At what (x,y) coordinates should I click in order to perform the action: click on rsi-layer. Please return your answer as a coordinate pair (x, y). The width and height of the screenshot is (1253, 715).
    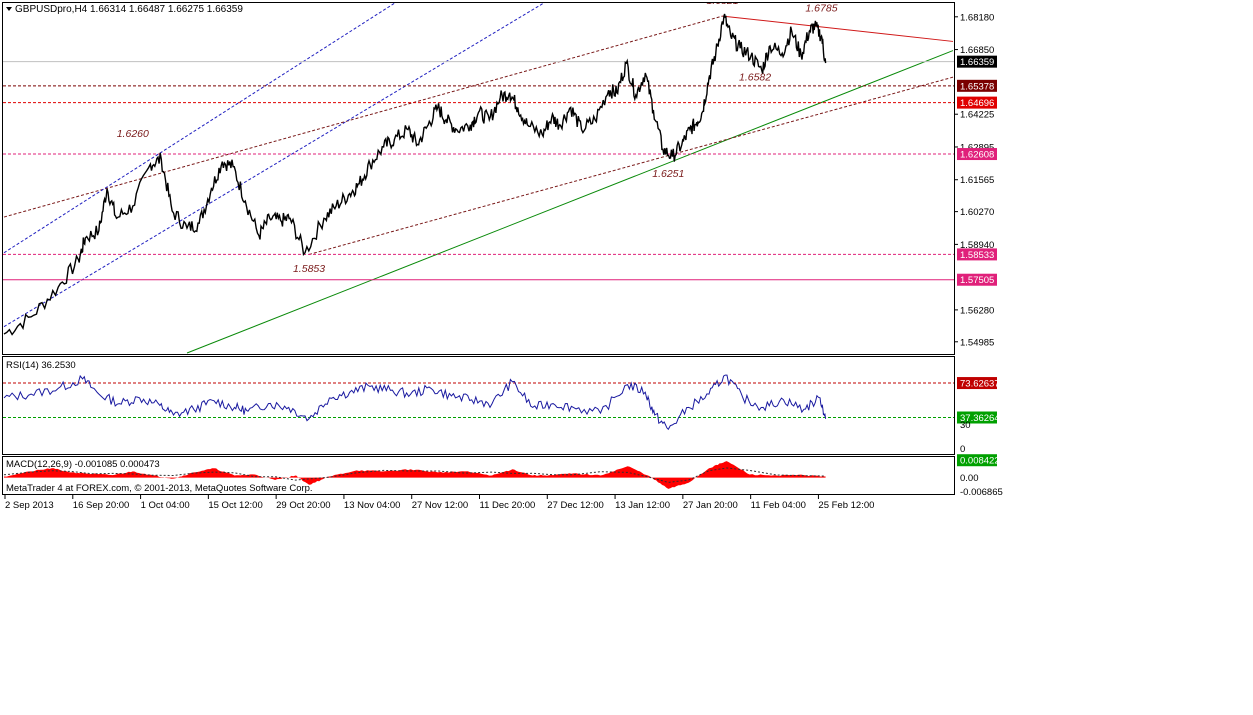
    Looking at the image, I should click on (478, 402).